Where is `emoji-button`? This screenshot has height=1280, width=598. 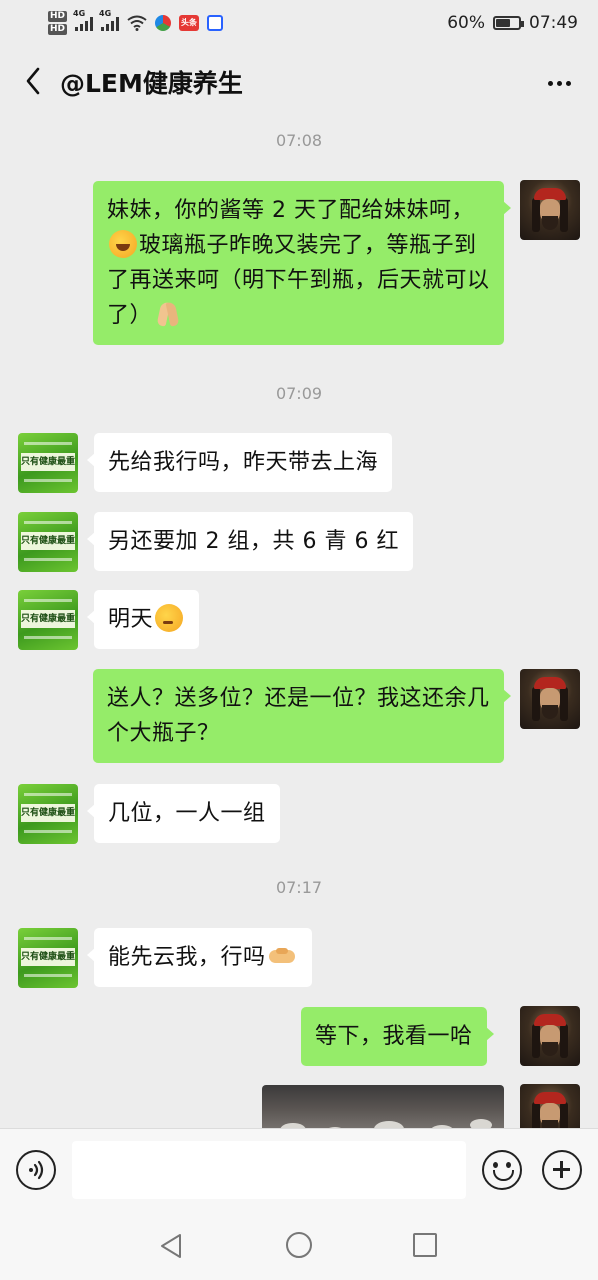
emoji-button is located at coordinates (502, 1170).